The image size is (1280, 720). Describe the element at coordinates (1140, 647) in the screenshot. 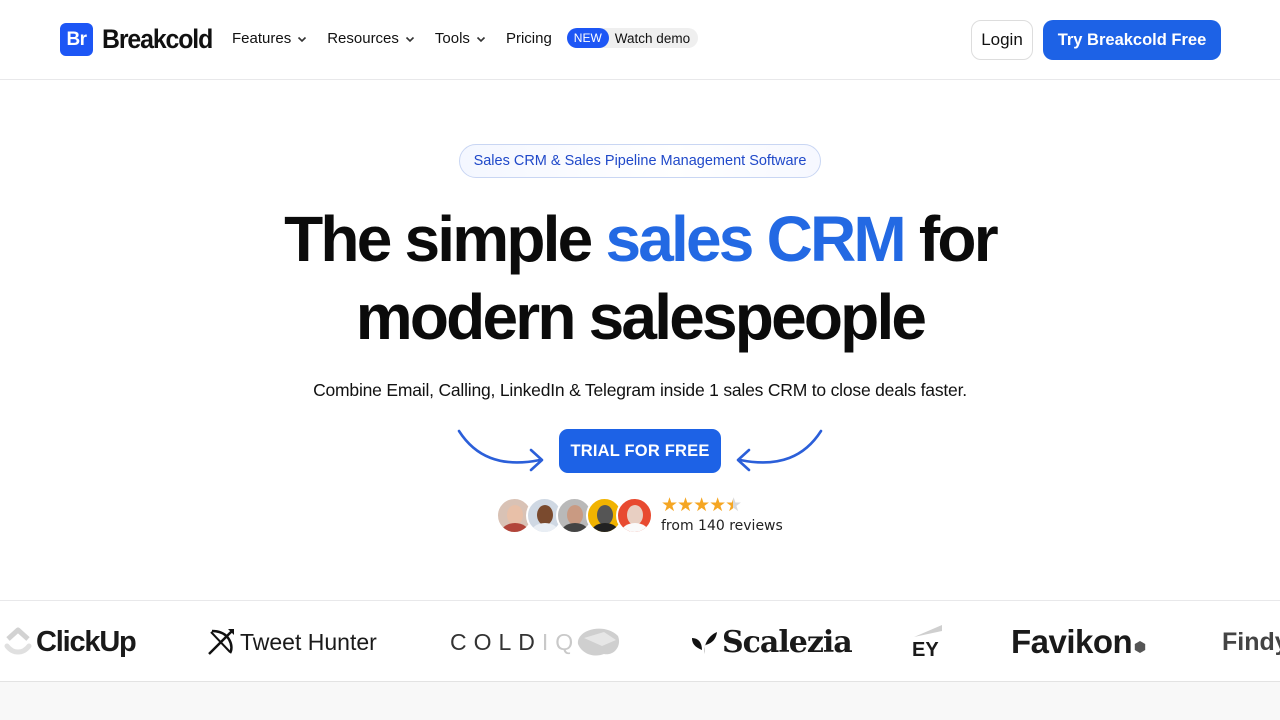

I see `hexagon-dot-icon` at that location.